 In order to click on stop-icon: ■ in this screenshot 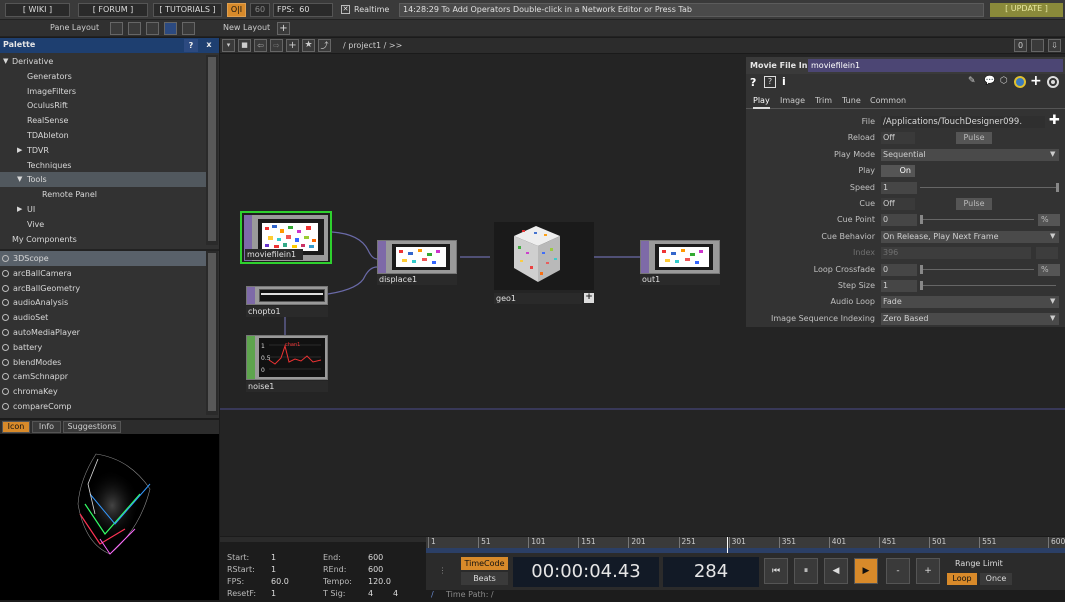, I will do `click(244, 45)`.